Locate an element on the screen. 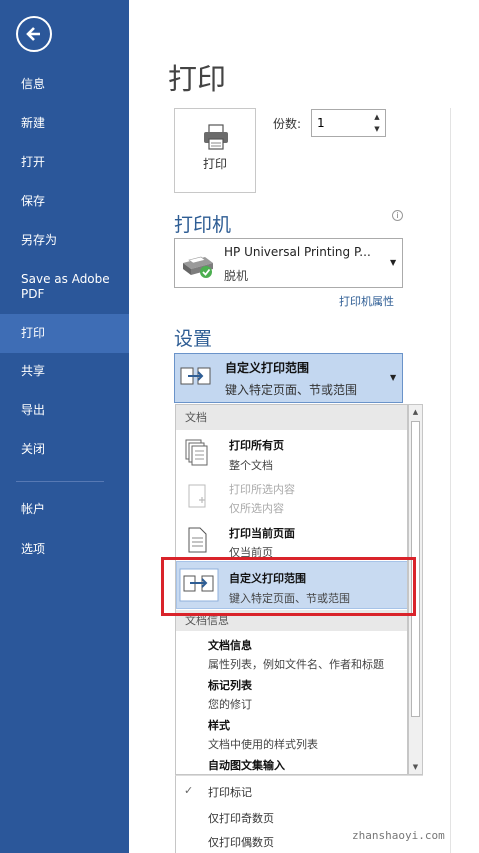 This screenshot has width=479, height=853. selection-page-icon is located at coordinates (197, 496).